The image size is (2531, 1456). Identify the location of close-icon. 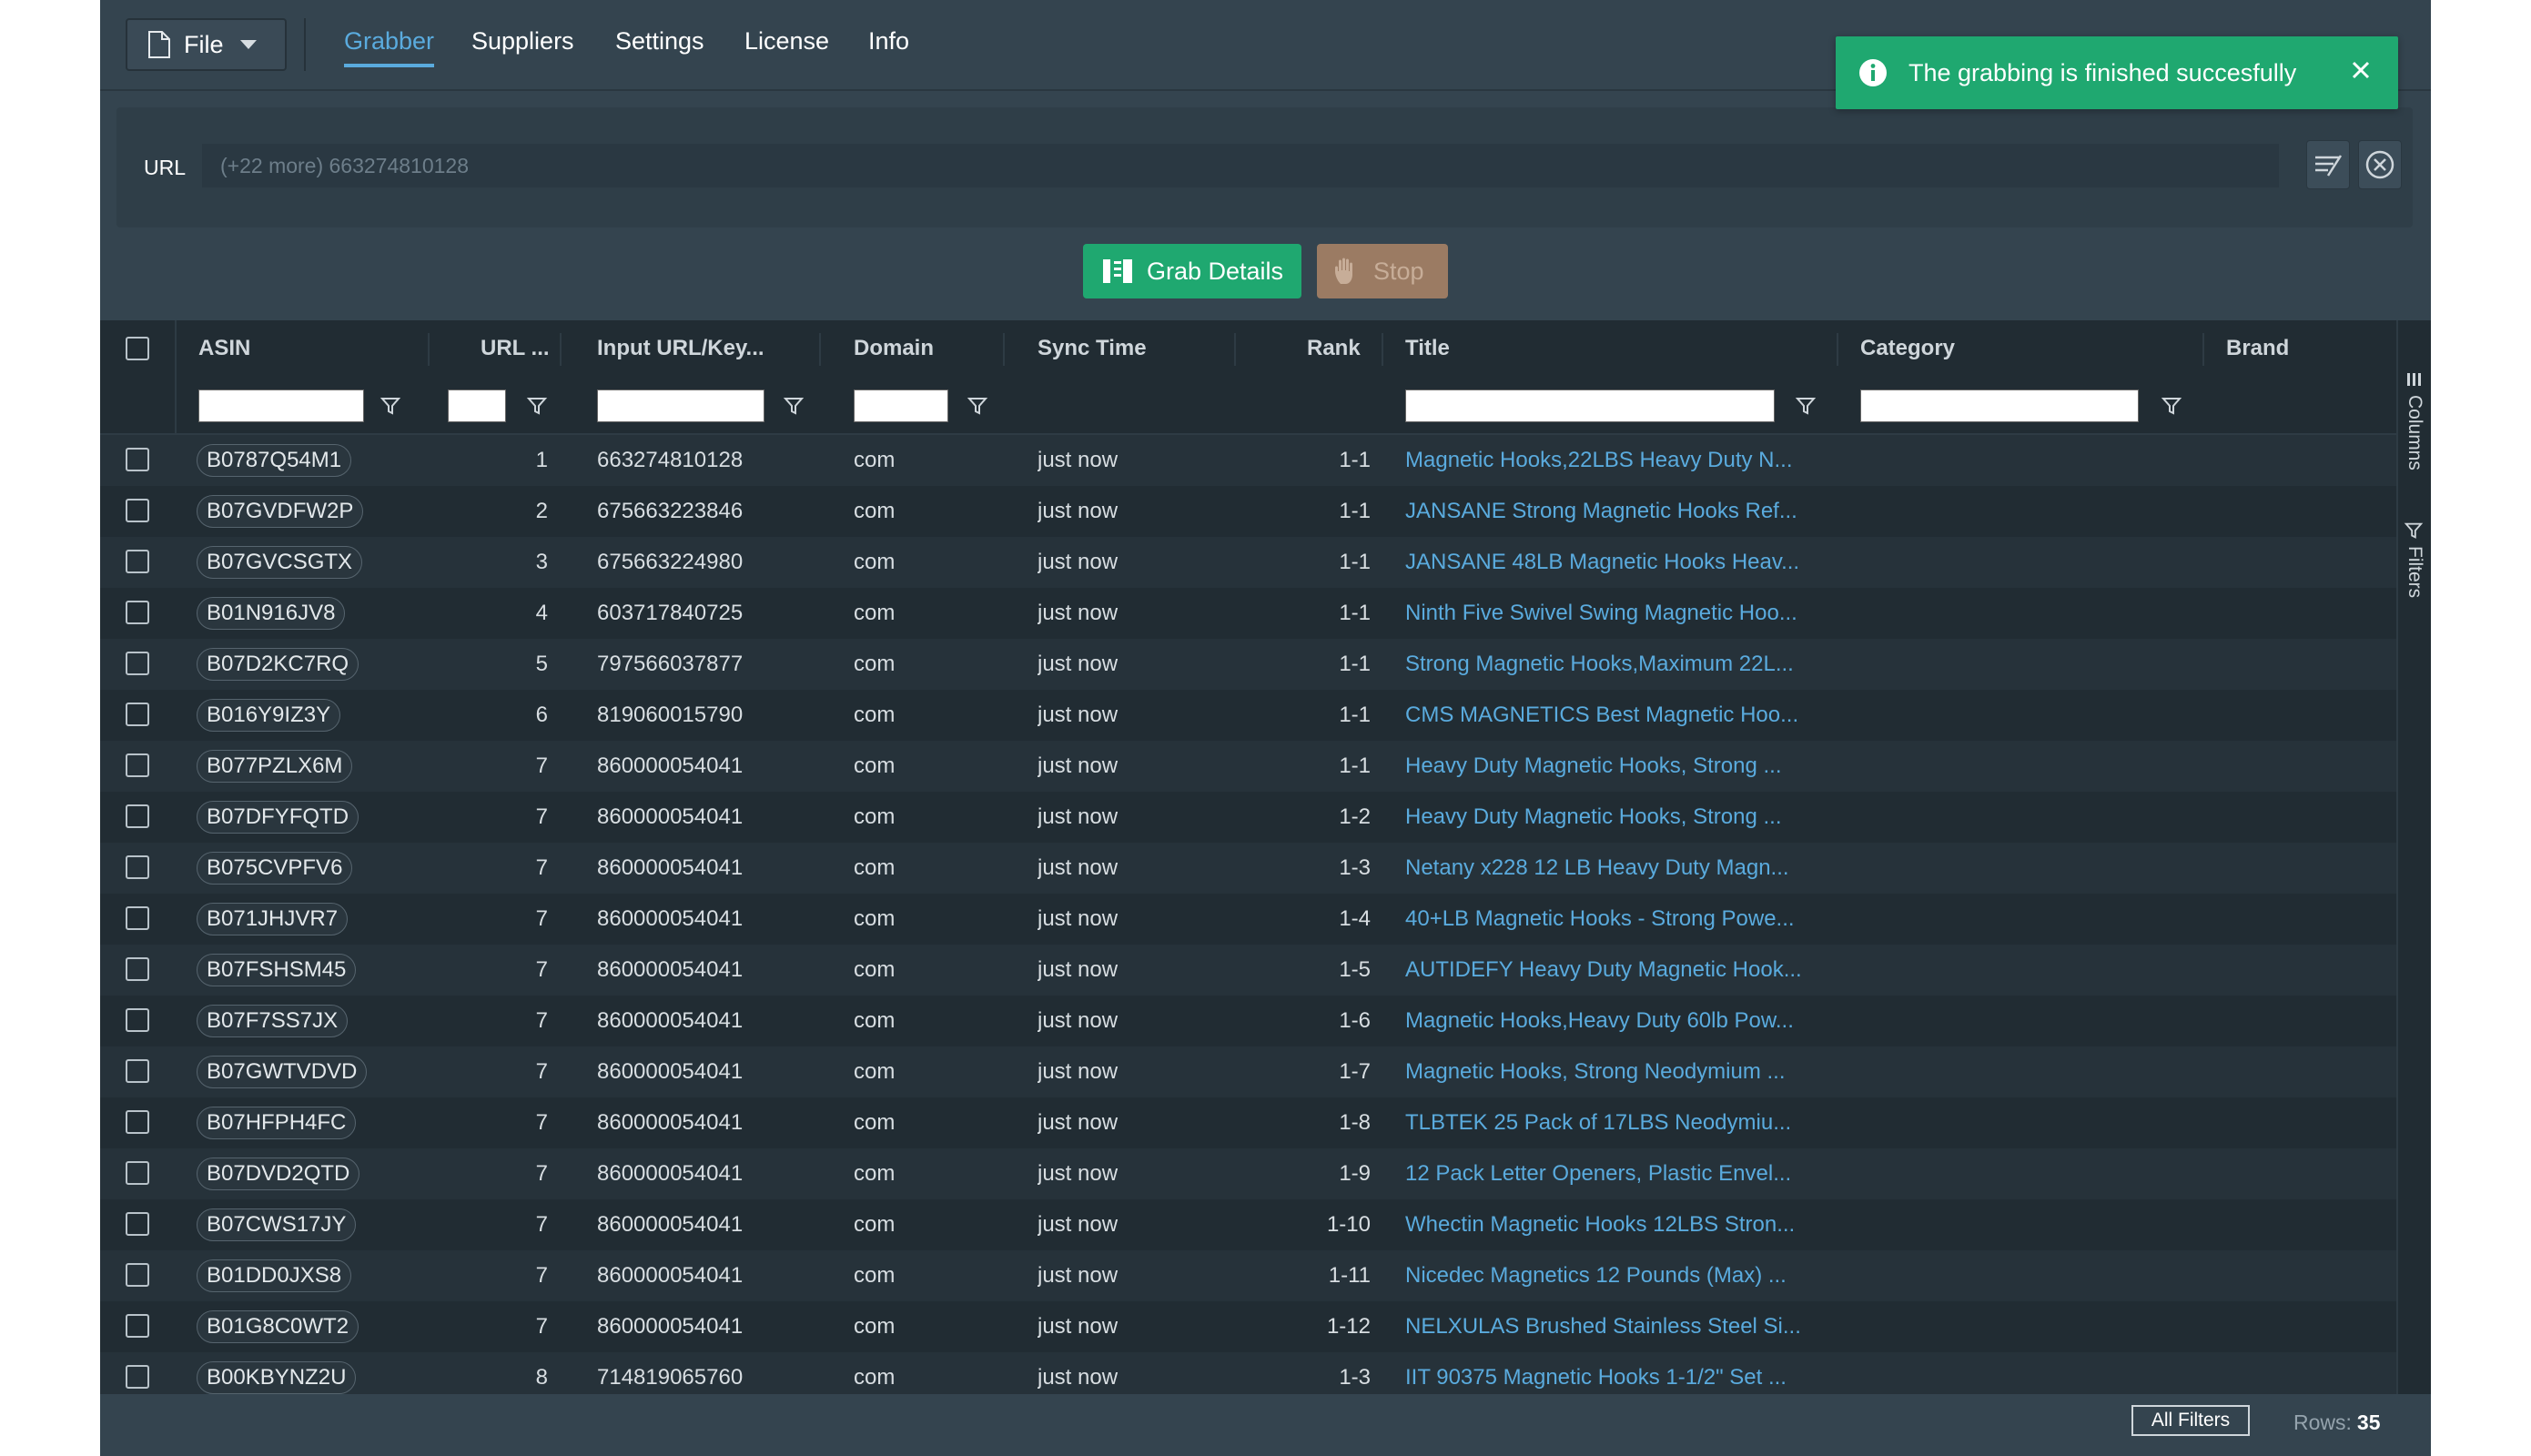
(2360, 70).